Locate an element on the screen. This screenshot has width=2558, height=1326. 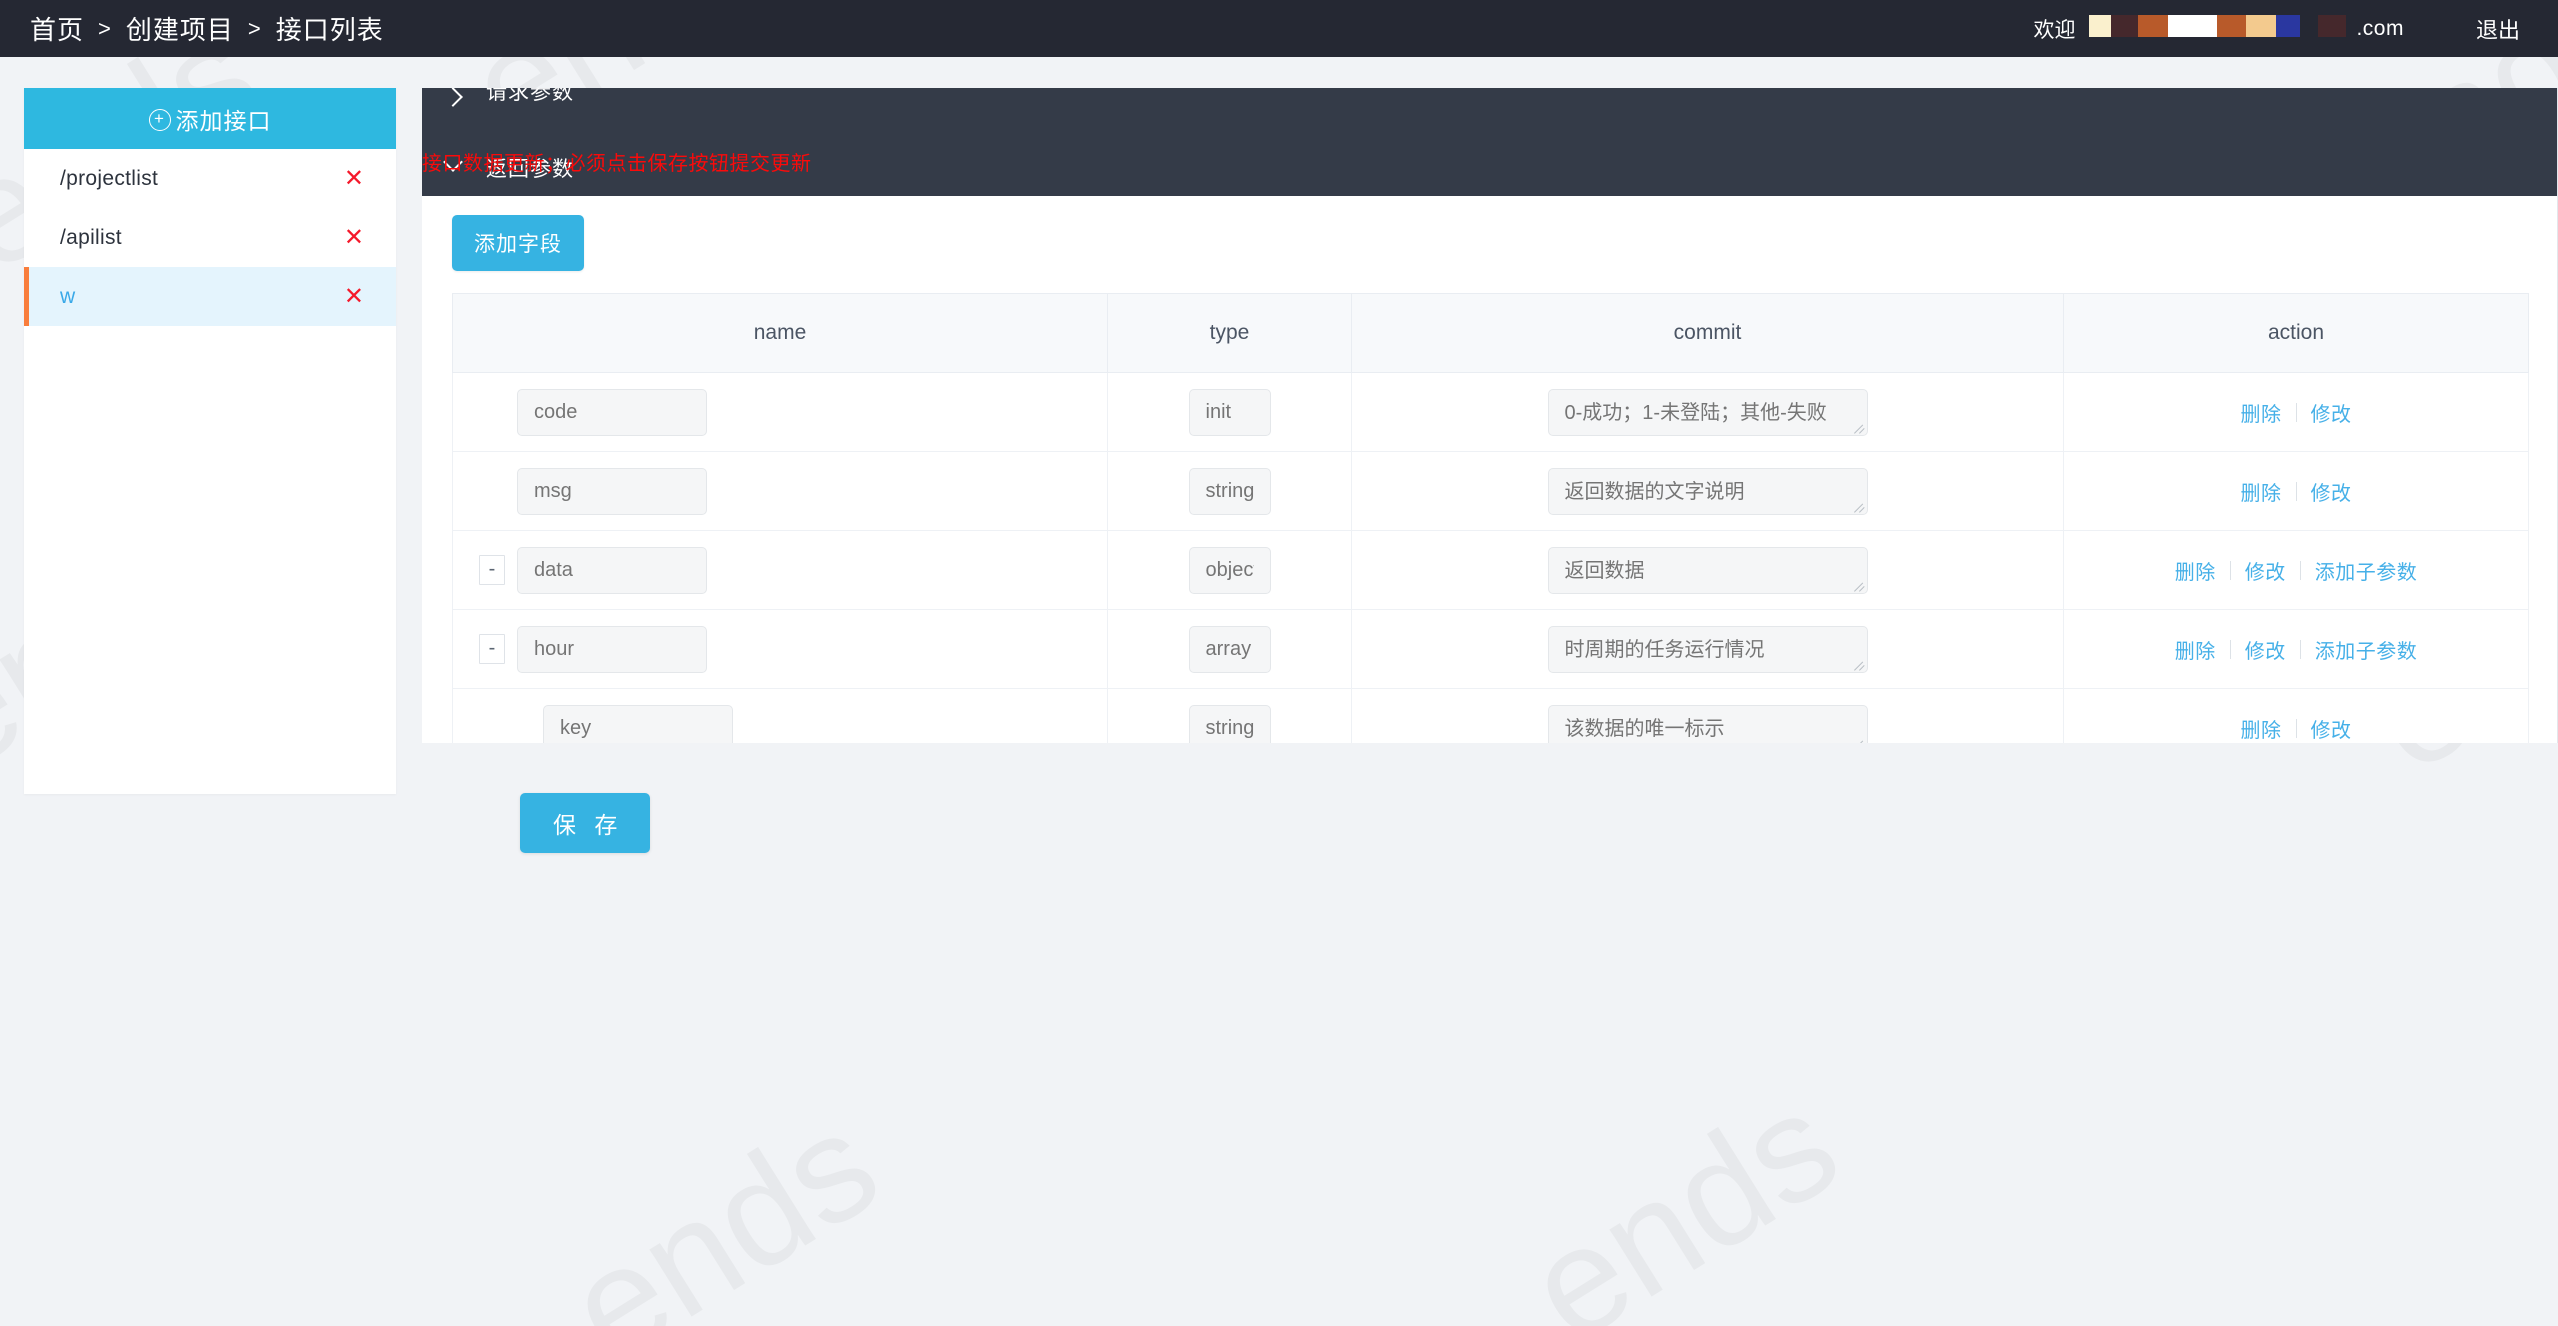
redacted-username is located at coordinates (2195, 28).